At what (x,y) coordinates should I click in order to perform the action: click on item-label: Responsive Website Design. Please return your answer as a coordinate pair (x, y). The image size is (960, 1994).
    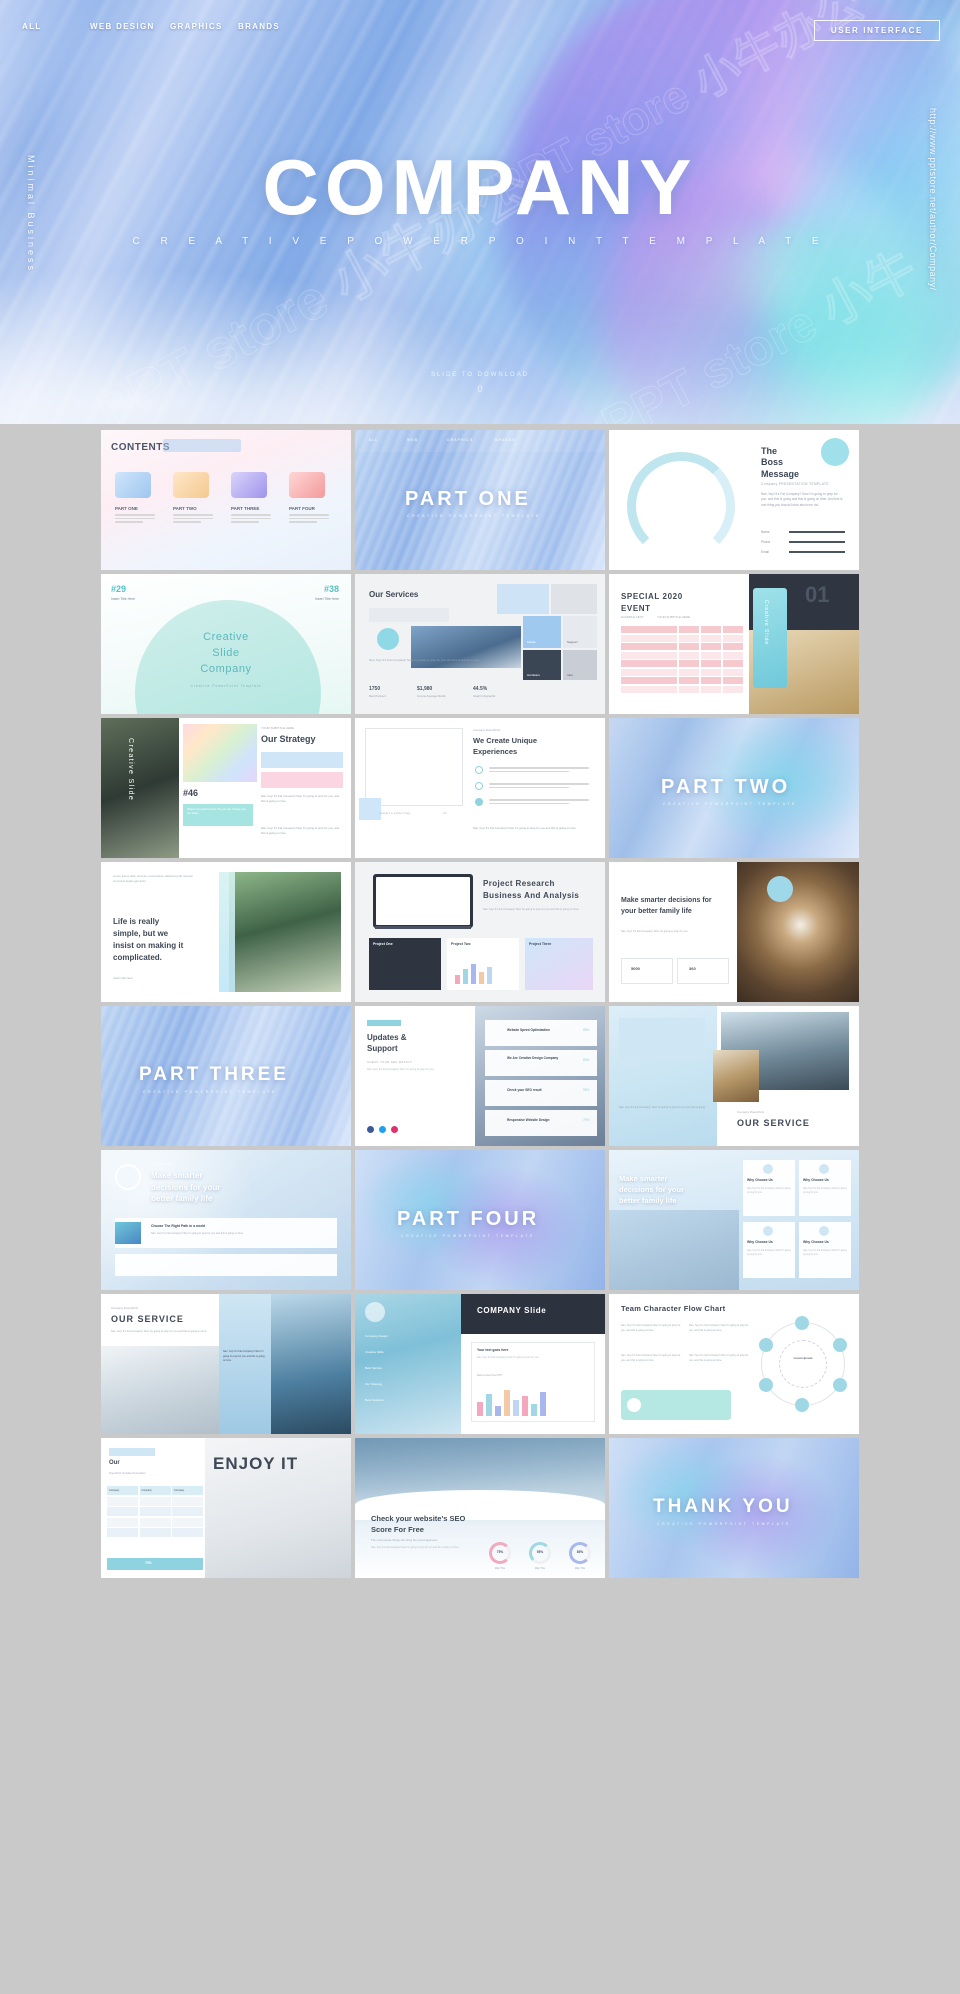
    Looking at the image, I should click on (528, 1120).